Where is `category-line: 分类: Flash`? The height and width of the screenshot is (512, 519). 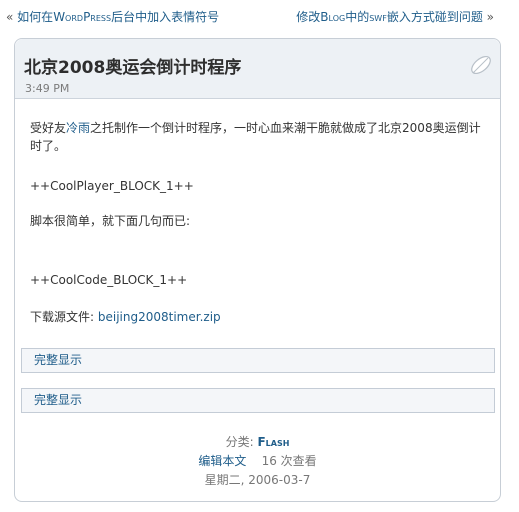 category-line: 分类: Flash is located at coordinates (257, 441).